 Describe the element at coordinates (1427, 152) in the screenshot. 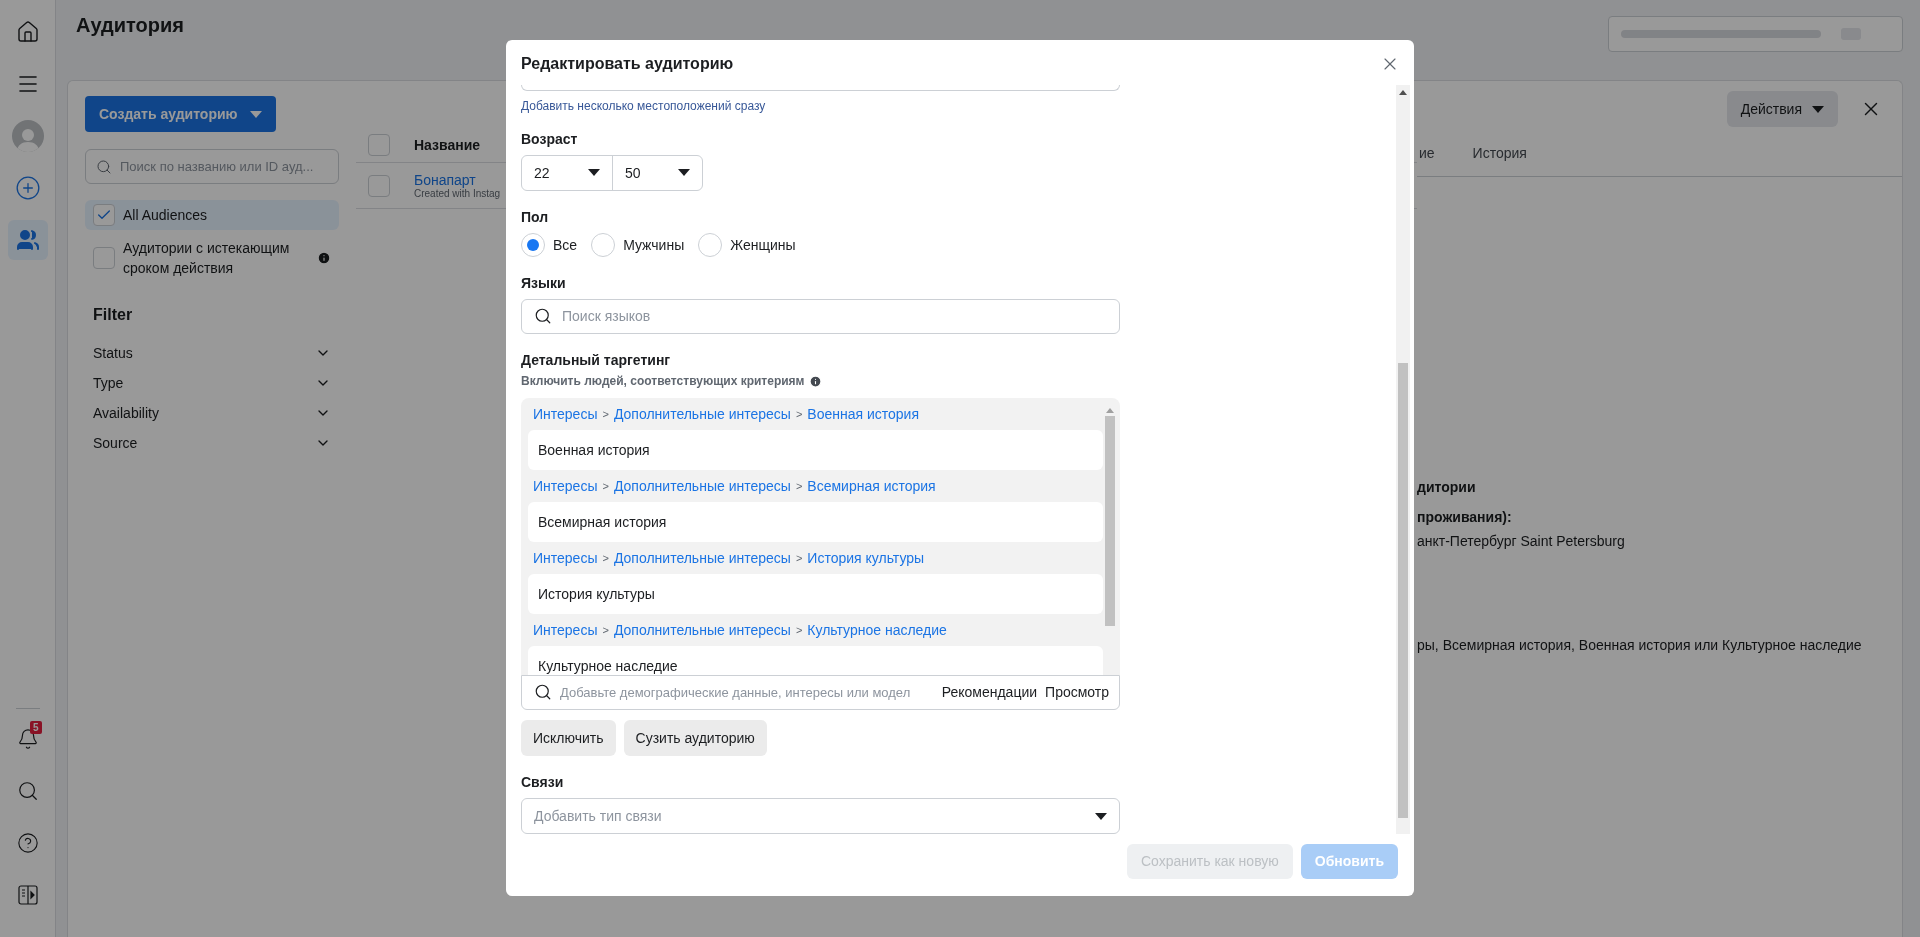

I see `detail-tab: ие` at that location.